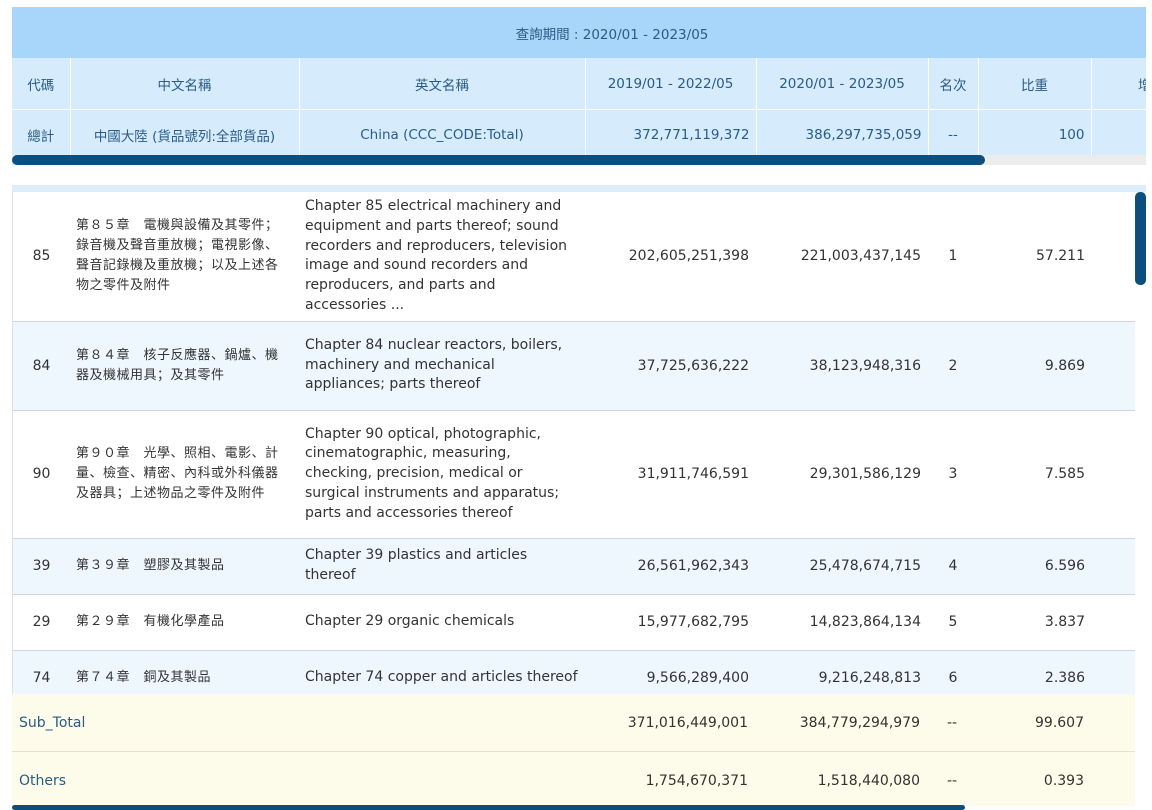 This screenshot has height=810, width=1152. I want to click on row-chinese-name: 第２９章 有機化學產品, so click(184, 622).